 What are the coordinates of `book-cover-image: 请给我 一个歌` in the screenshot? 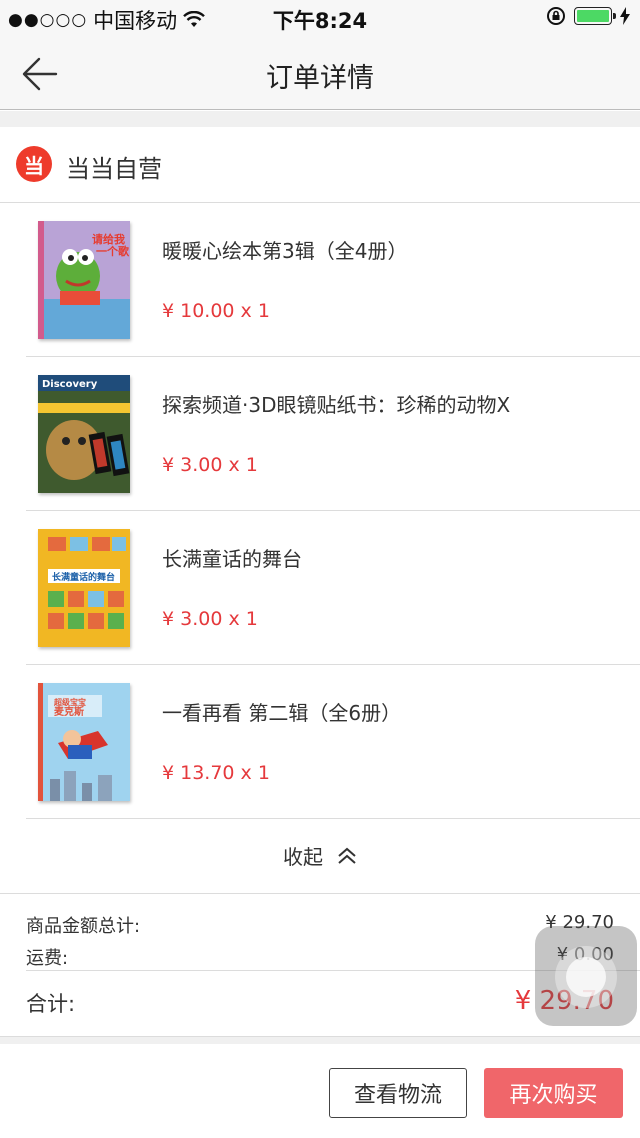 It's located at (84, 280).